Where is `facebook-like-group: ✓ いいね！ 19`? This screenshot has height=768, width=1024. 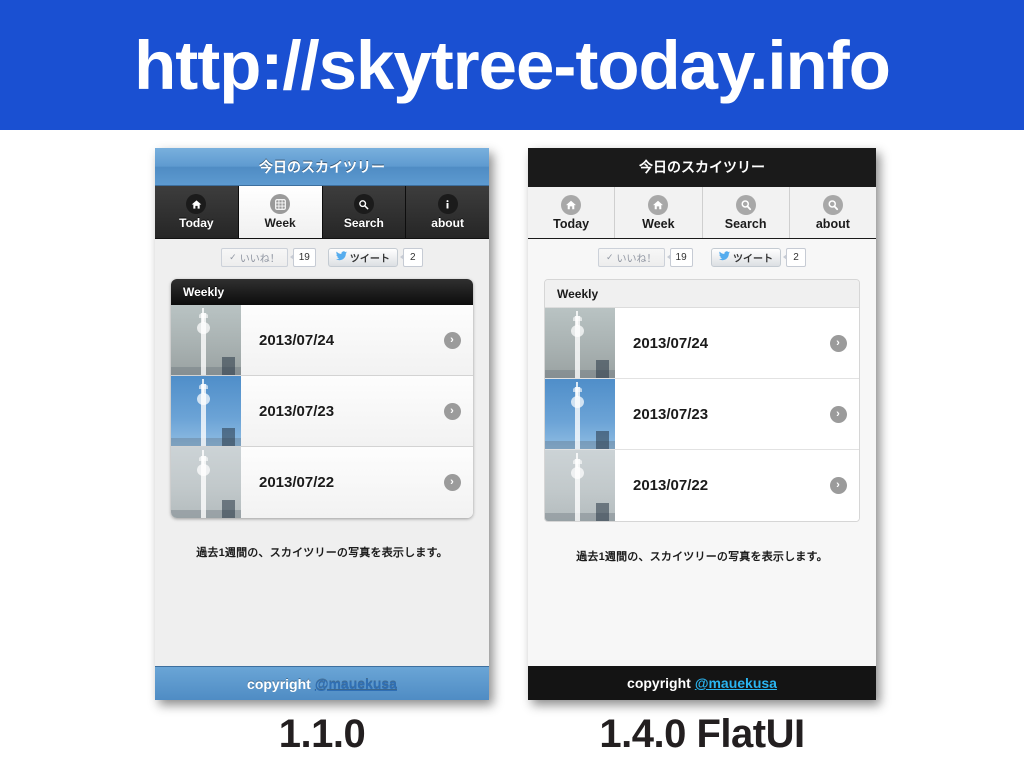
facebook-like-group: ✓ いいね！ 19 is located at coordinates (268, 257).